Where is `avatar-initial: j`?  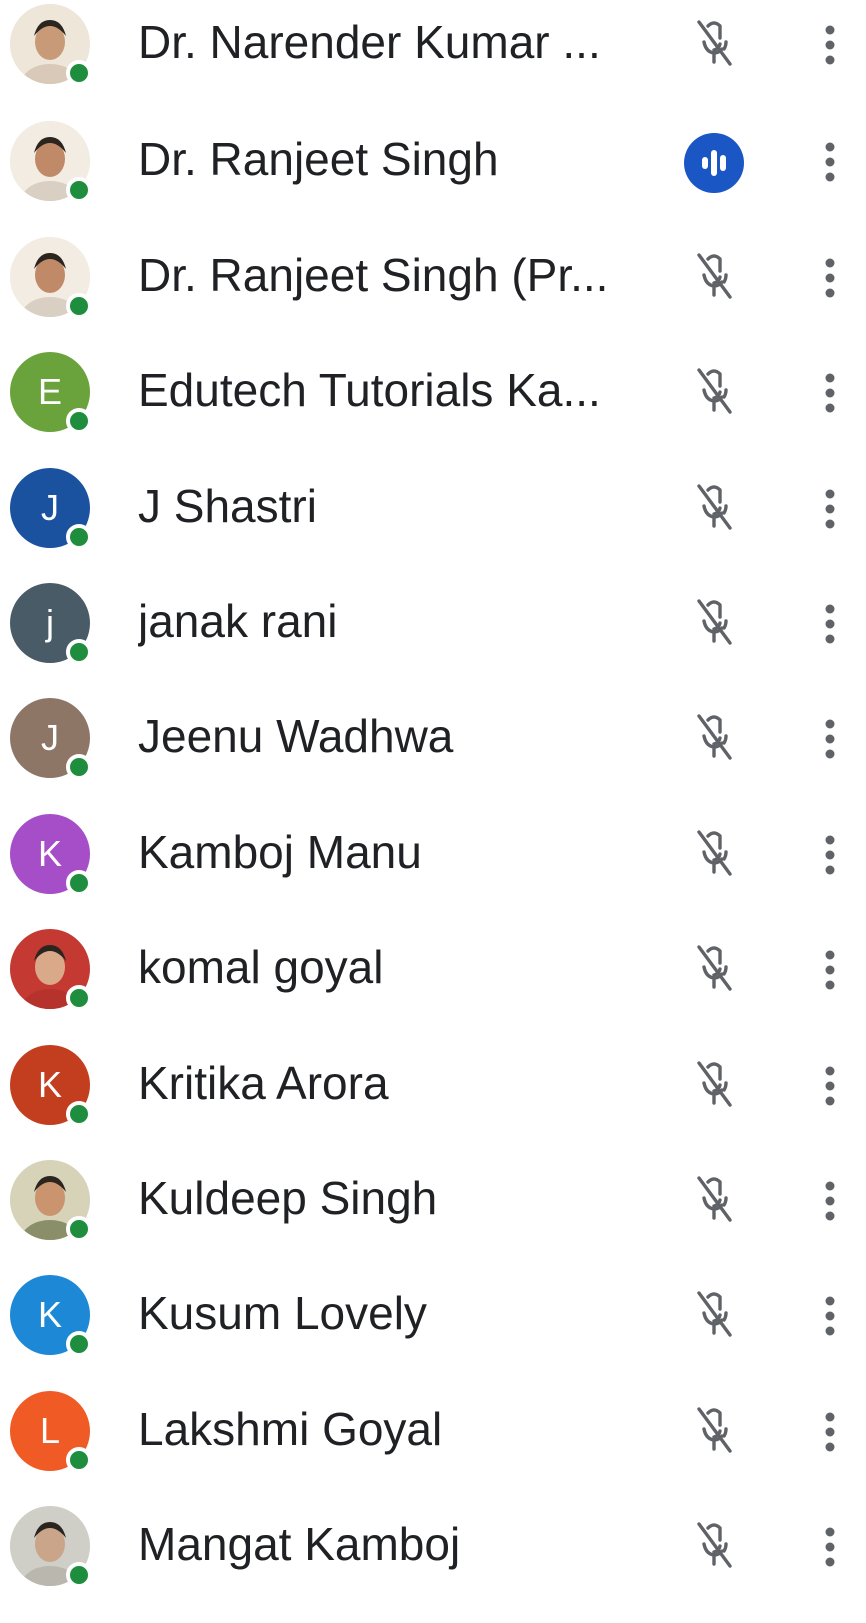 avatar-initial: j is located at coordinates (50, 622).